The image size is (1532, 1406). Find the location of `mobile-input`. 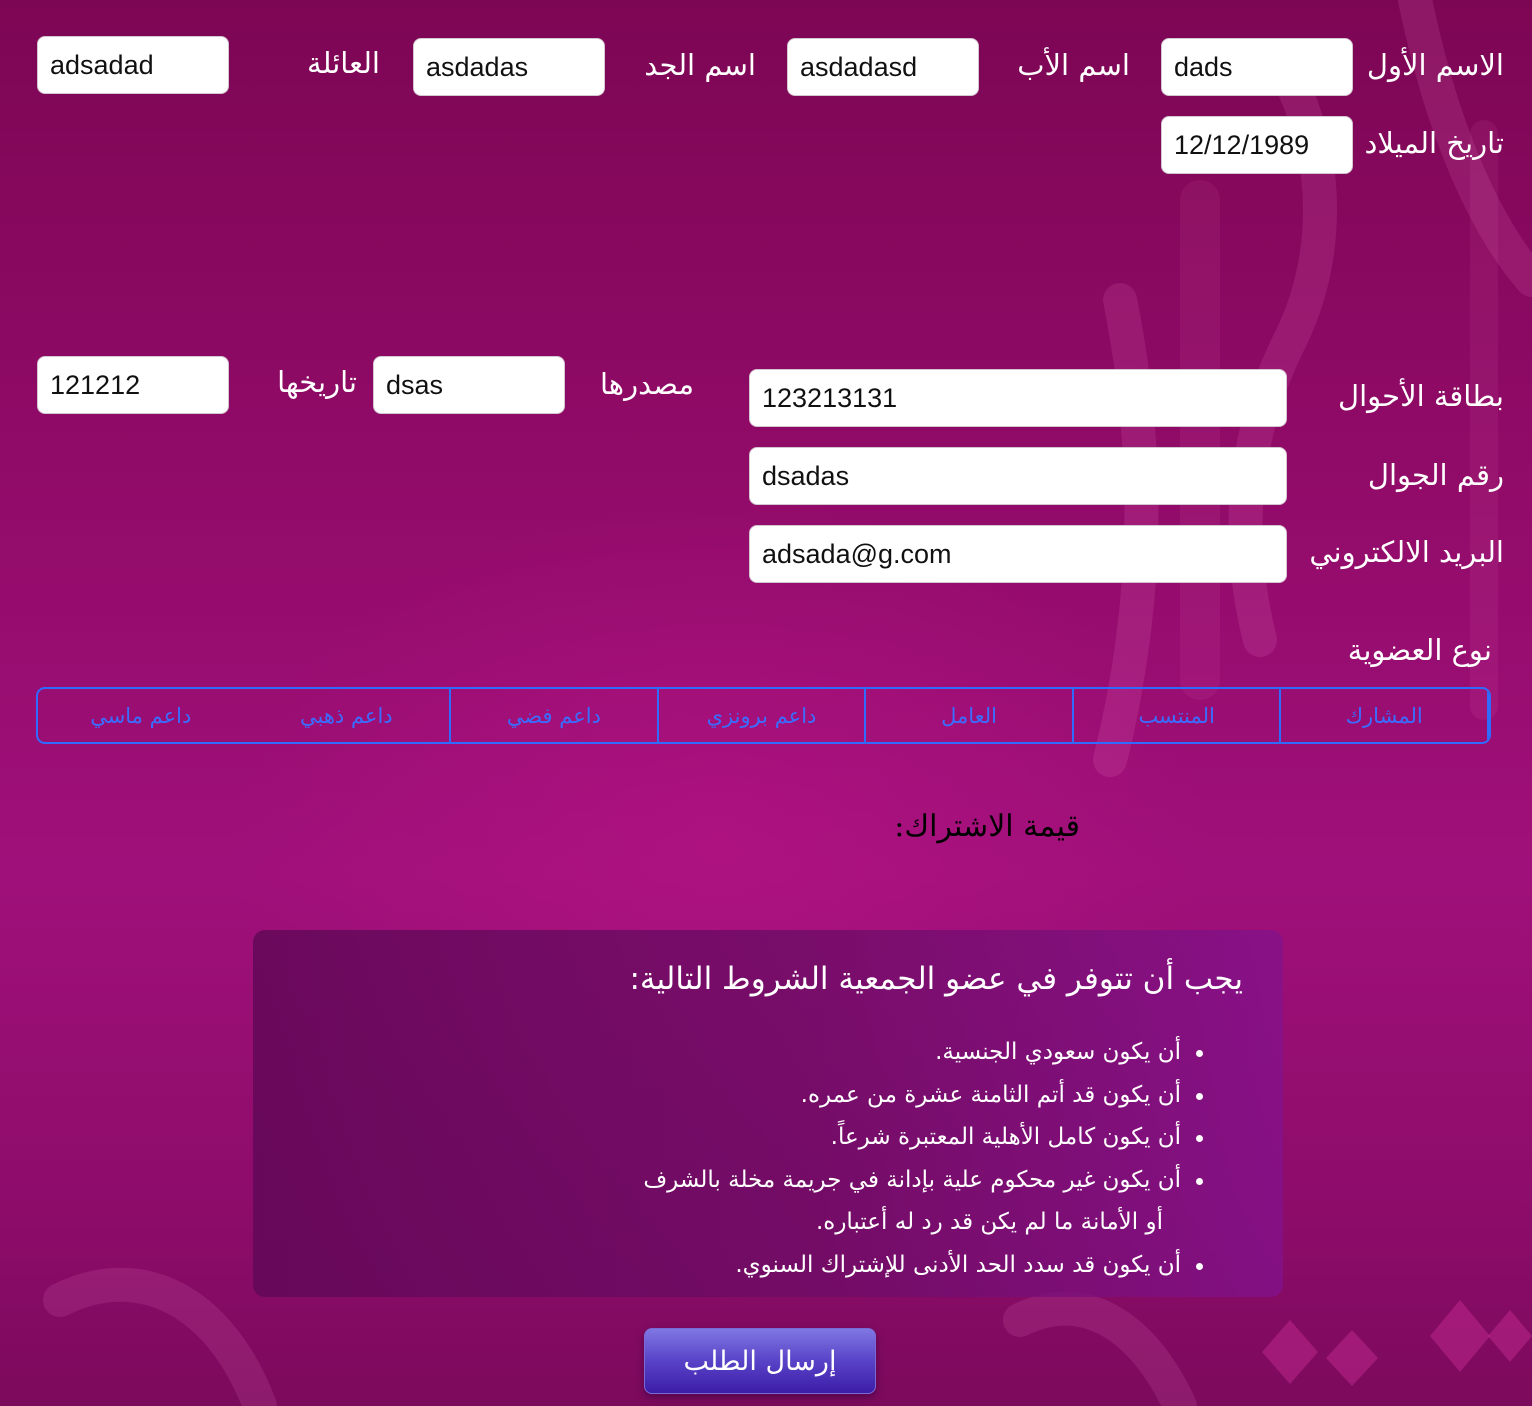

mobile-input is located at coordinates (1018, 476).